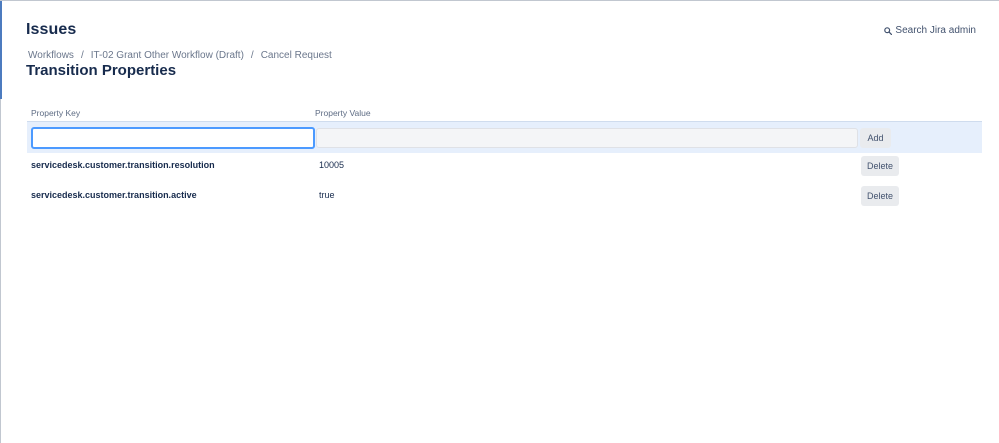  What do you see at coordinates (327, 195) in the screenshot?
I see `property-value-cell: true` at bounding box center [327, 195].